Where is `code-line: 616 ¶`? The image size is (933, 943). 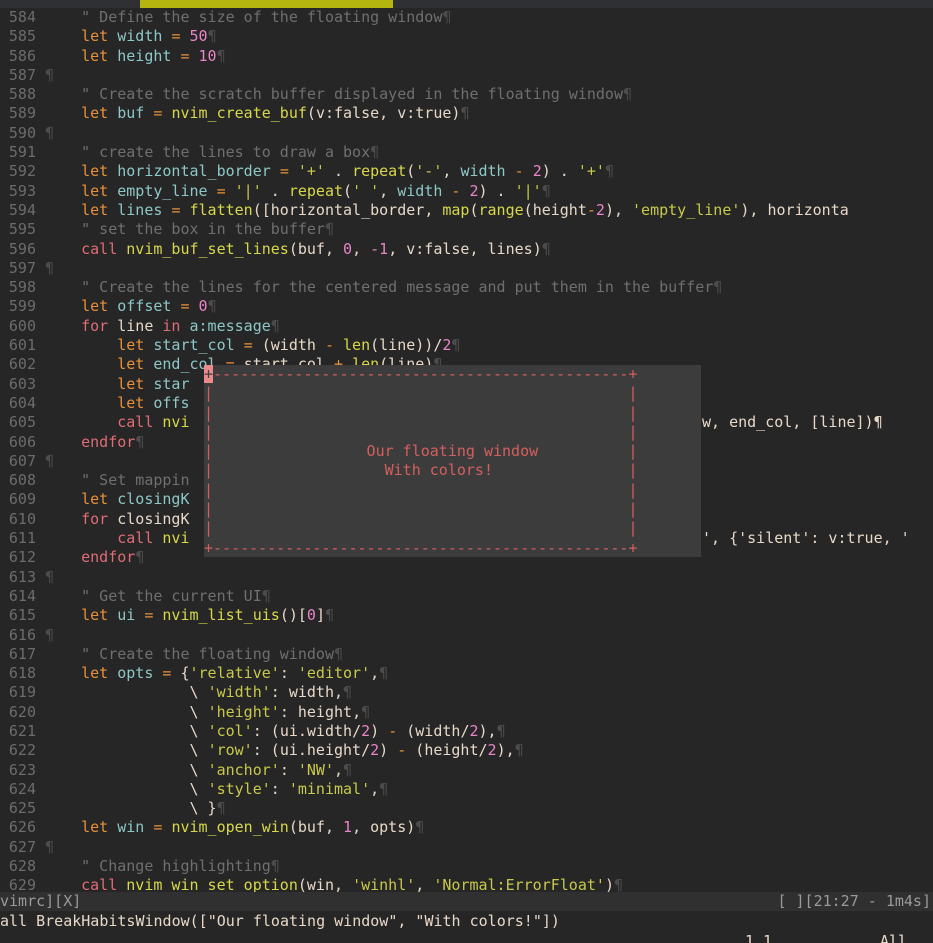 code-line: 616 ¶ is located at coordinates (466, 635).